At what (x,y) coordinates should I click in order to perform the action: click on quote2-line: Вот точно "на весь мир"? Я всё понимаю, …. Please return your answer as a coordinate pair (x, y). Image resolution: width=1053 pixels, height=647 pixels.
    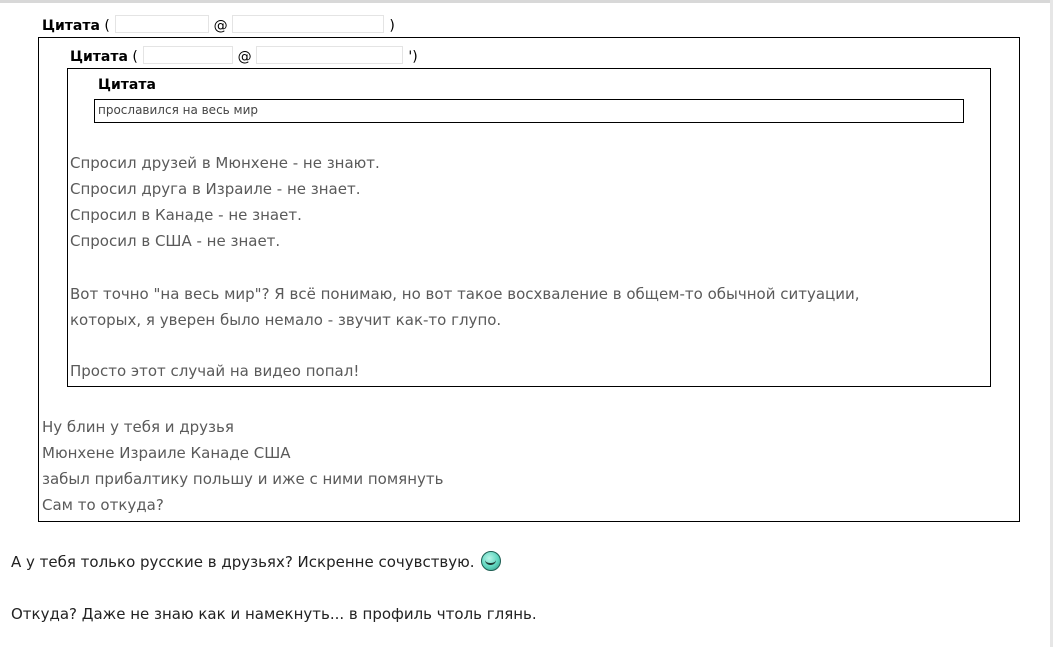
    Looking at the image, I should click on (465, 294).